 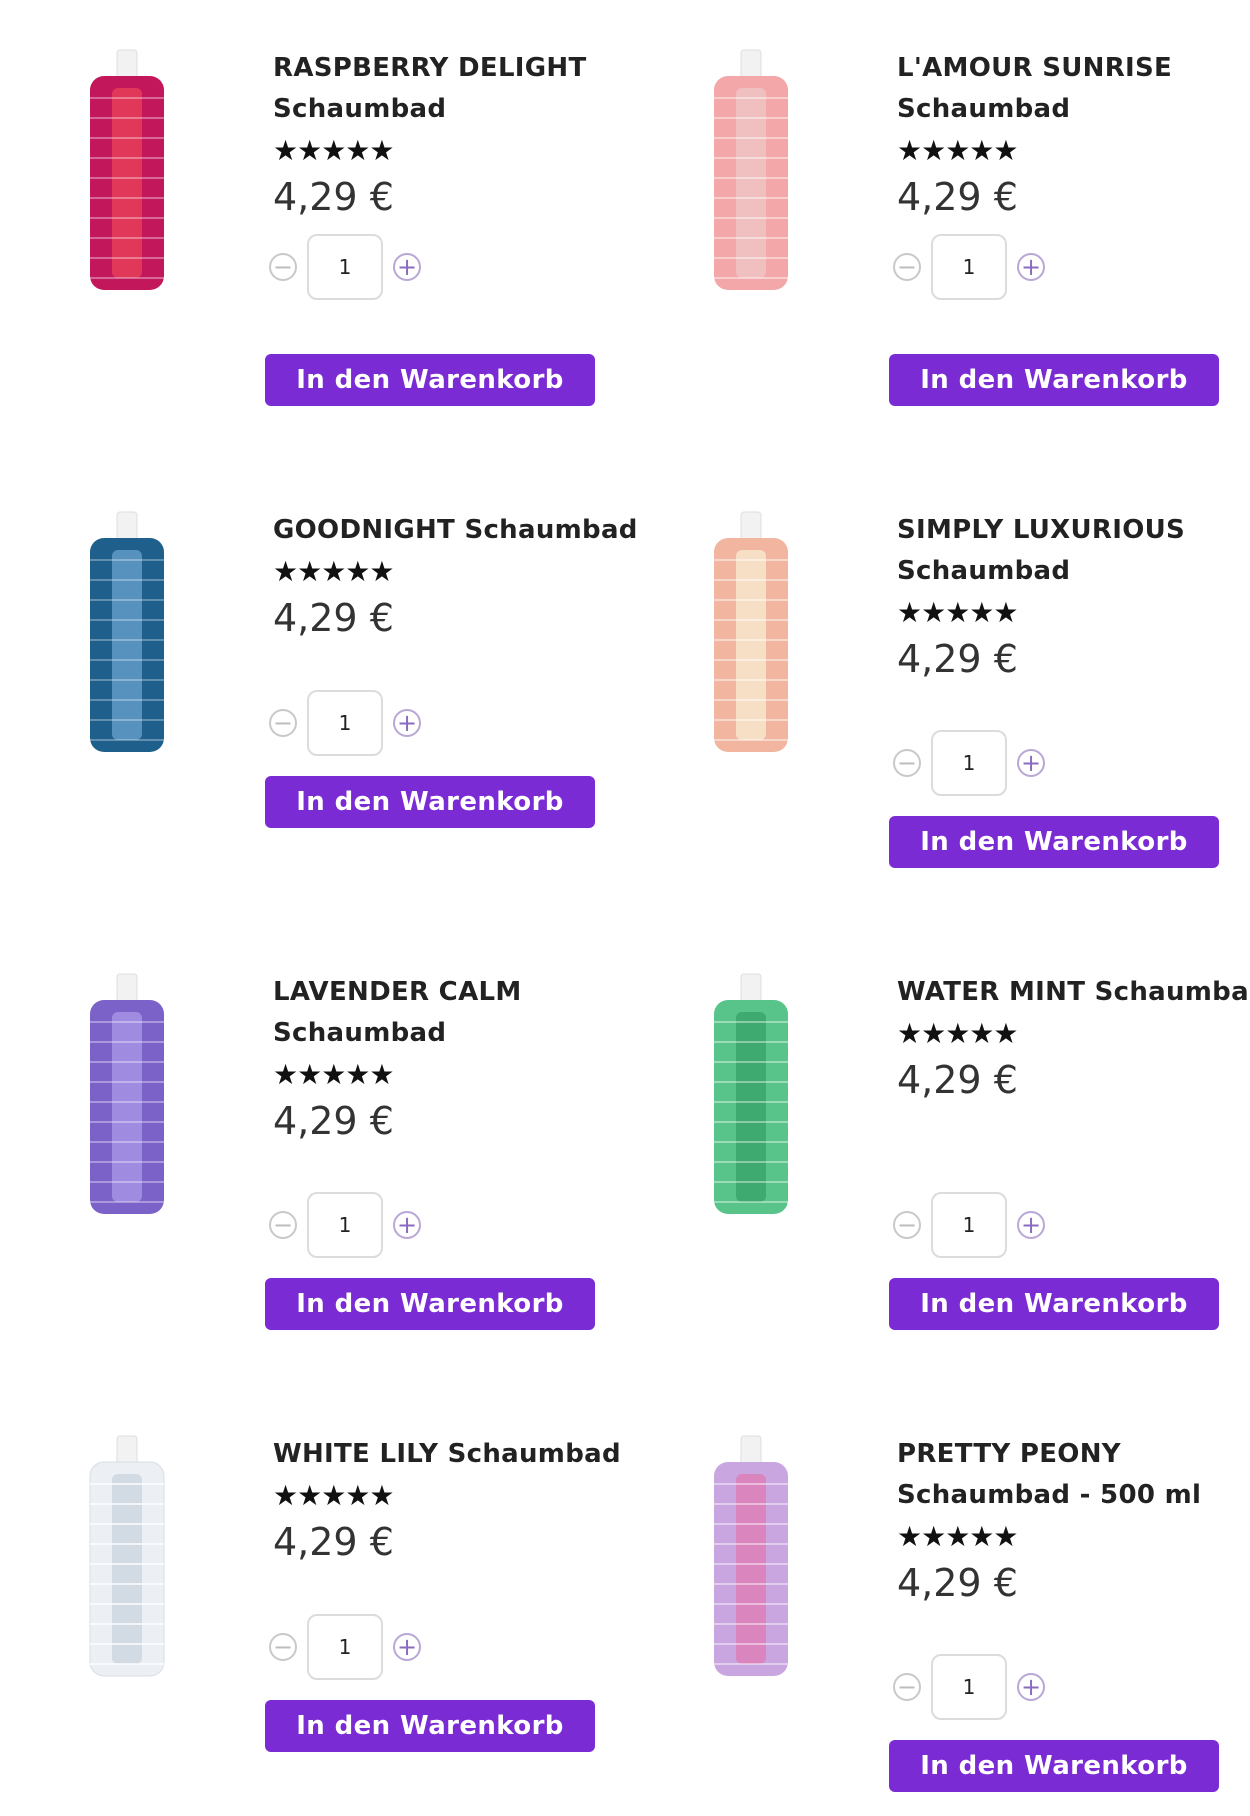 What do you see at coordinates (473, 1499) in the screenshot?
I see `product-info: WHITE LILY Schaumbad ★★★★★ 4,29 €` at bounding box center [473, 1499].